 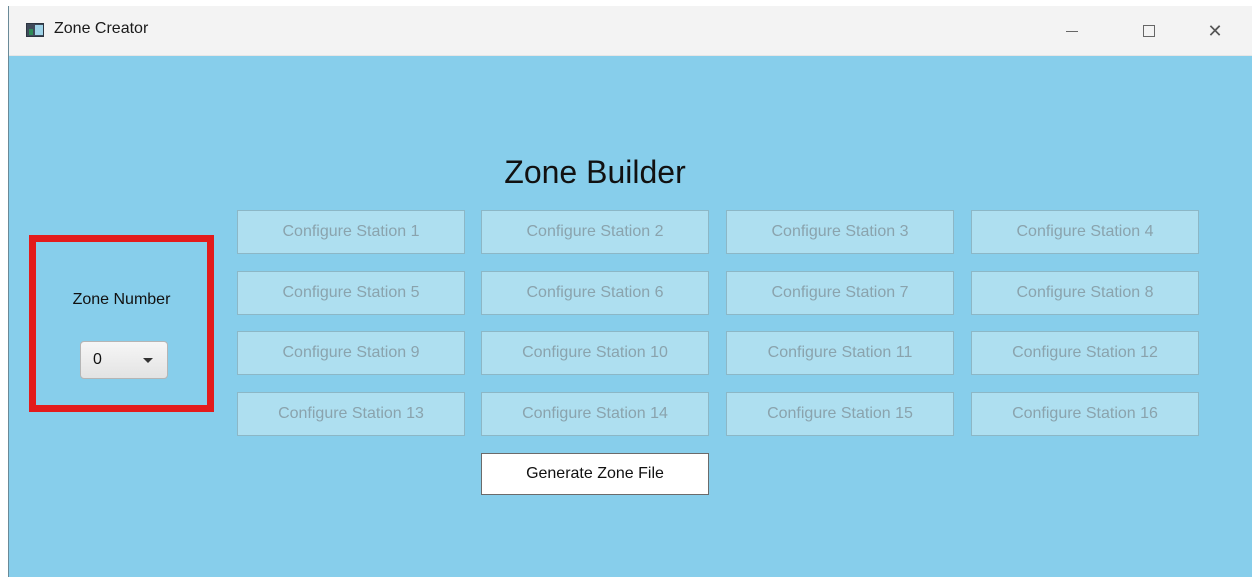 I want to click on configure-station-7-button: Configure Station 7, so click(x=840, y=293).